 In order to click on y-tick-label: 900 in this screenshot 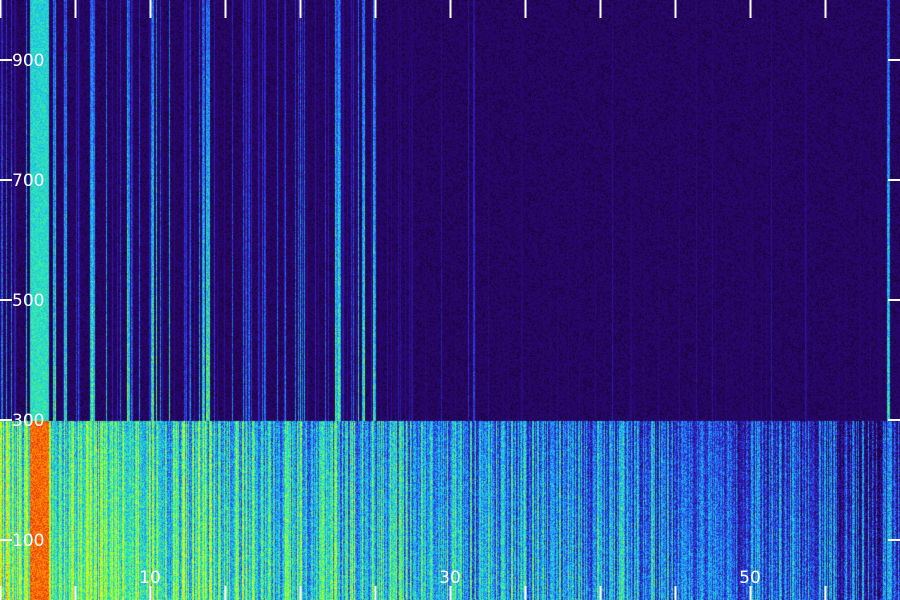, I will do `click(28, 61)`.